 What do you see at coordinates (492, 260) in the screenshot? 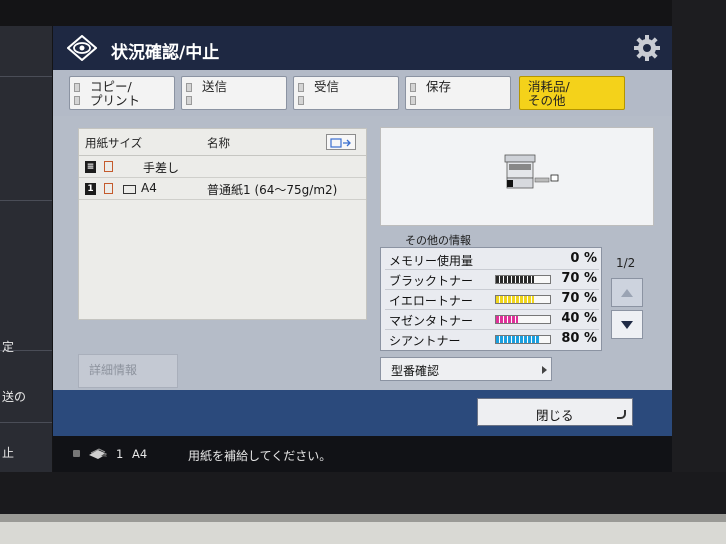
I see `list-item: メモリー使用量 0 %` at bounding box center [492, 260].